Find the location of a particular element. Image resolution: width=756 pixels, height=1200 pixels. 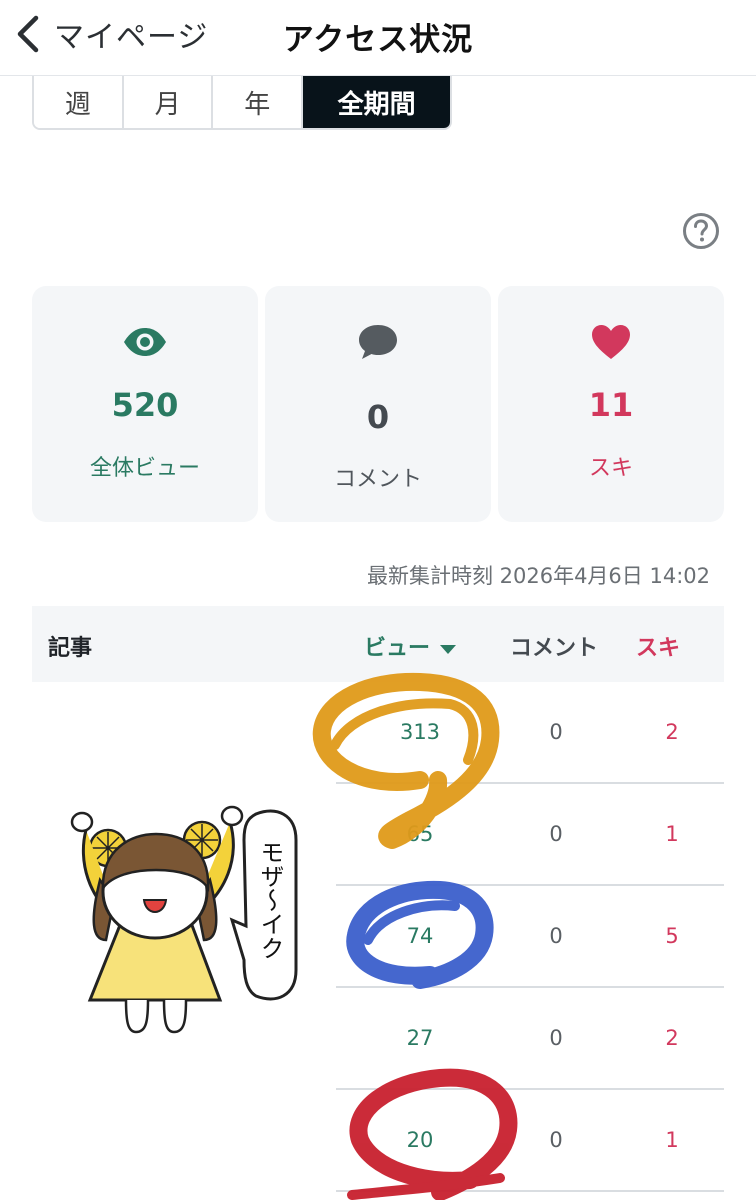

comments-card: 0 コメント is located at coordinates (378, 404).